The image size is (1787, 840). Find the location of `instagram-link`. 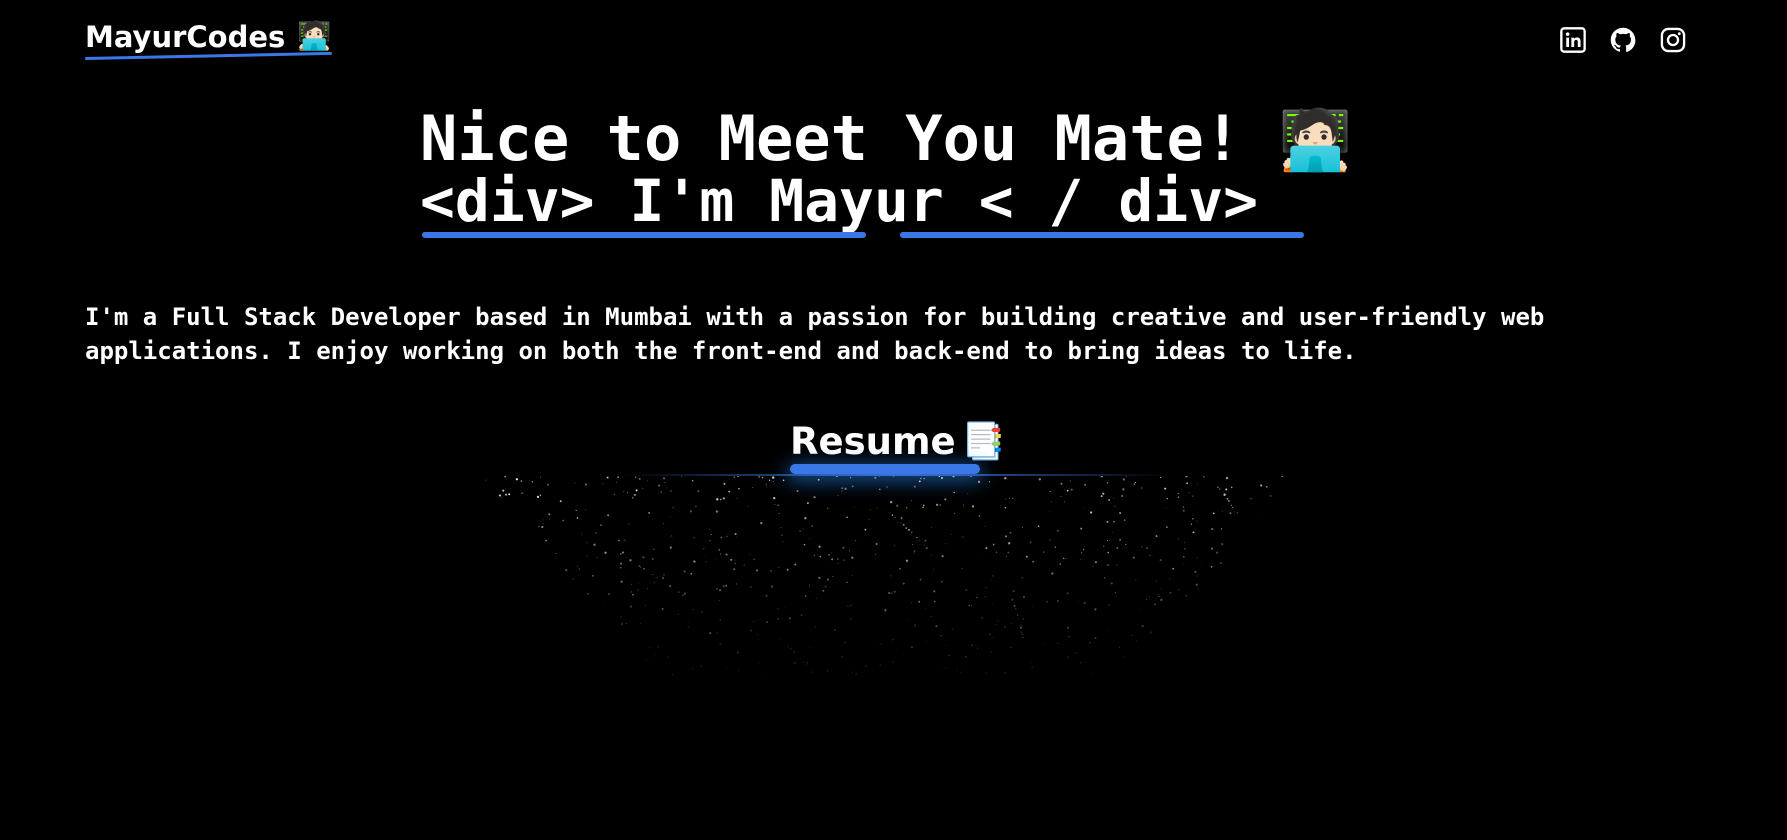

instagram-link is located at coordinates (1673, 40).